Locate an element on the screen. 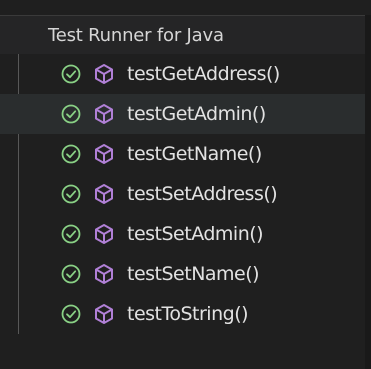  test-row: testGetName() is located at coordinates (185, 154).